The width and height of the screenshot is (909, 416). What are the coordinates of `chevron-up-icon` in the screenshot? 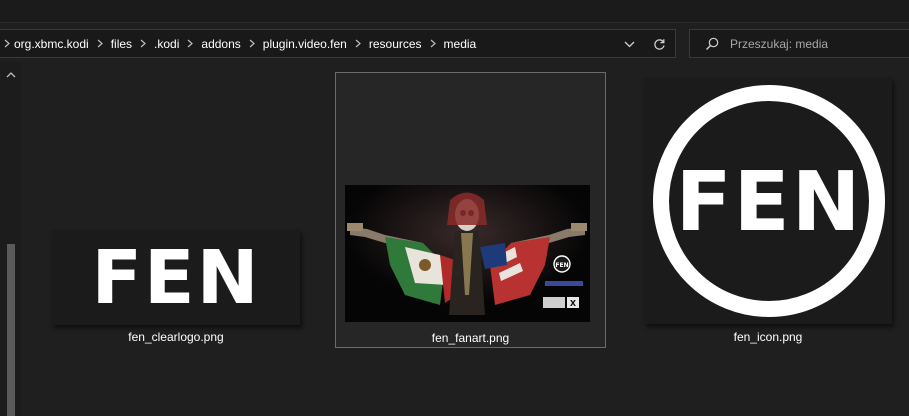 It's located at (11, 72).